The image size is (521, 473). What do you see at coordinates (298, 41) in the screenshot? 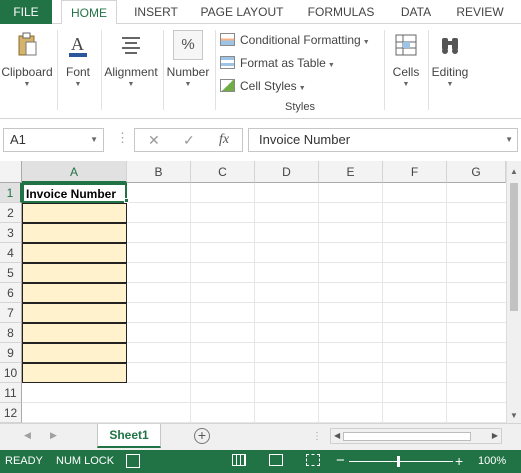
I see `conditional-formatting-button: Conditional Formatting ▼` at bounding box center [298, 41].